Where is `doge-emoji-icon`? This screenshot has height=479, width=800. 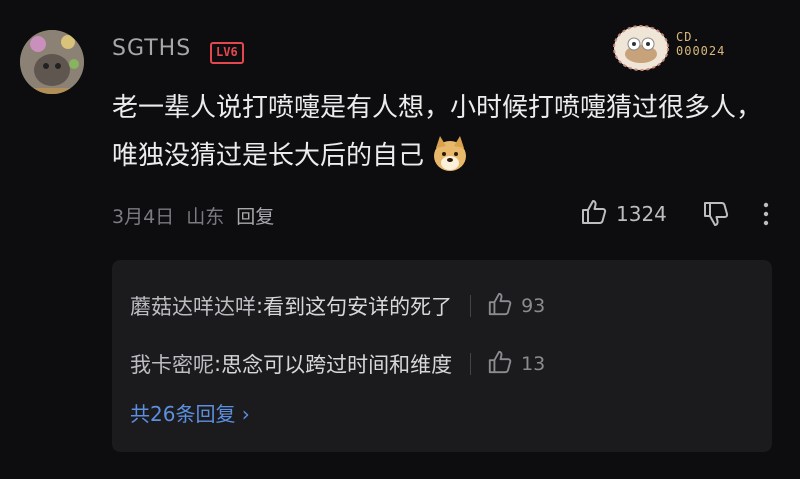 doge-emoji-icon is located at coordinates (450, 154).